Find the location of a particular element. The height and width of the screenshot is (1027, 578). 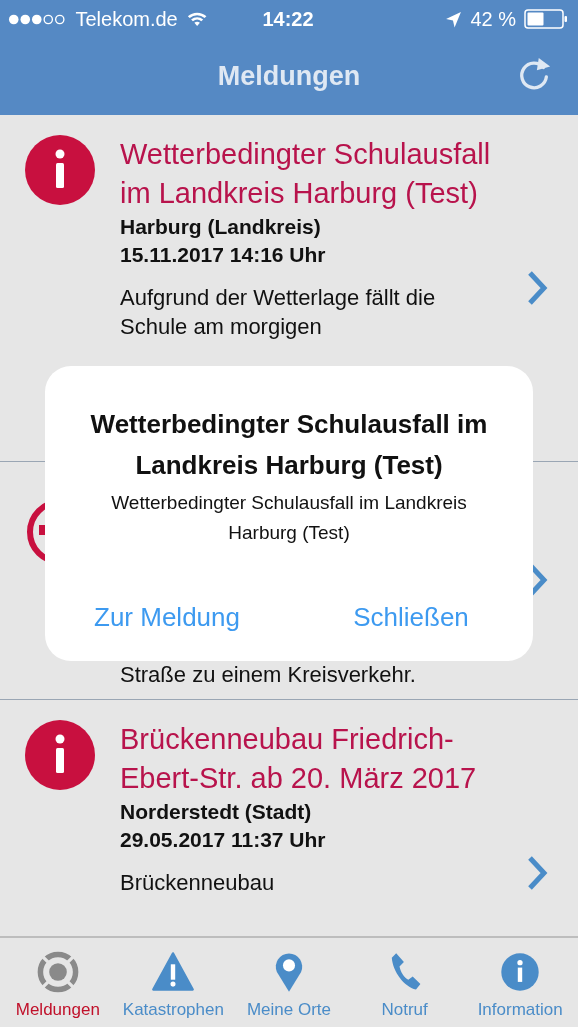

location-arrow-icon is located at coordinates (454, 19).